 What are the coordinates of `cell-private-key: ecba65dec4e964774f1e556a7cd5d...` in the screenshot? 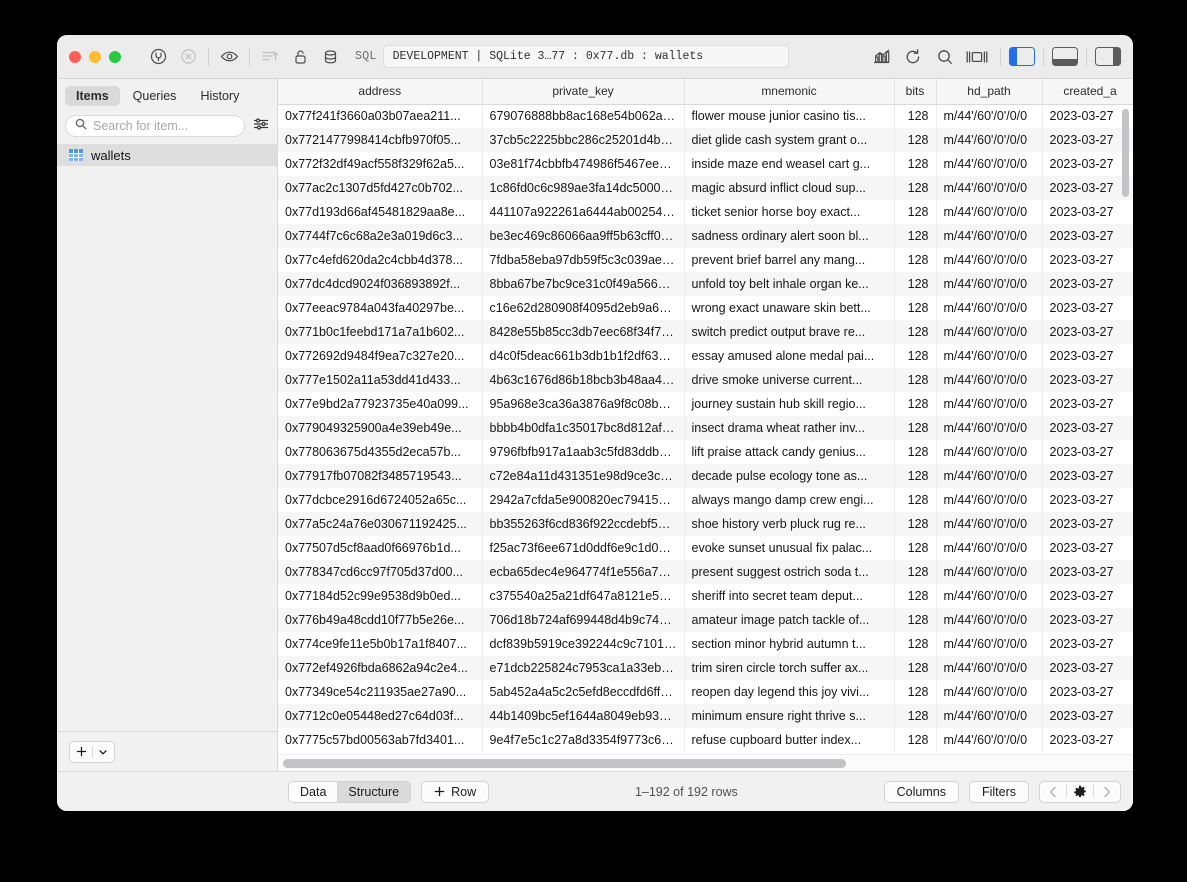 It's located at (583, 572).